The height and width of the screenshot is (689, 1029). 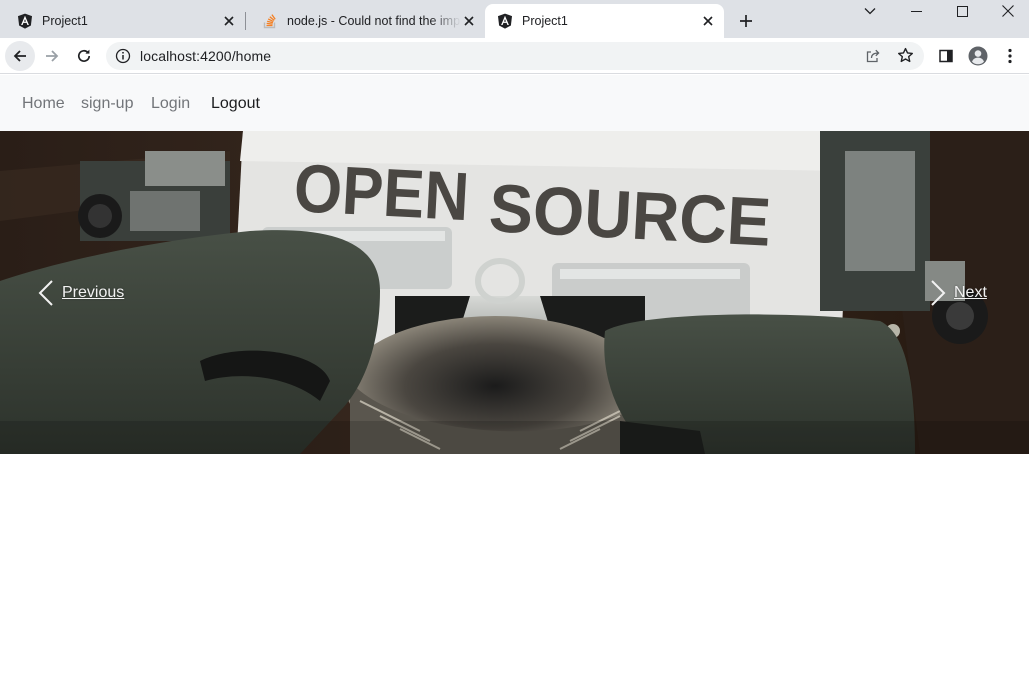 I want to click on new-tab-button, so click(x=746, y=21).